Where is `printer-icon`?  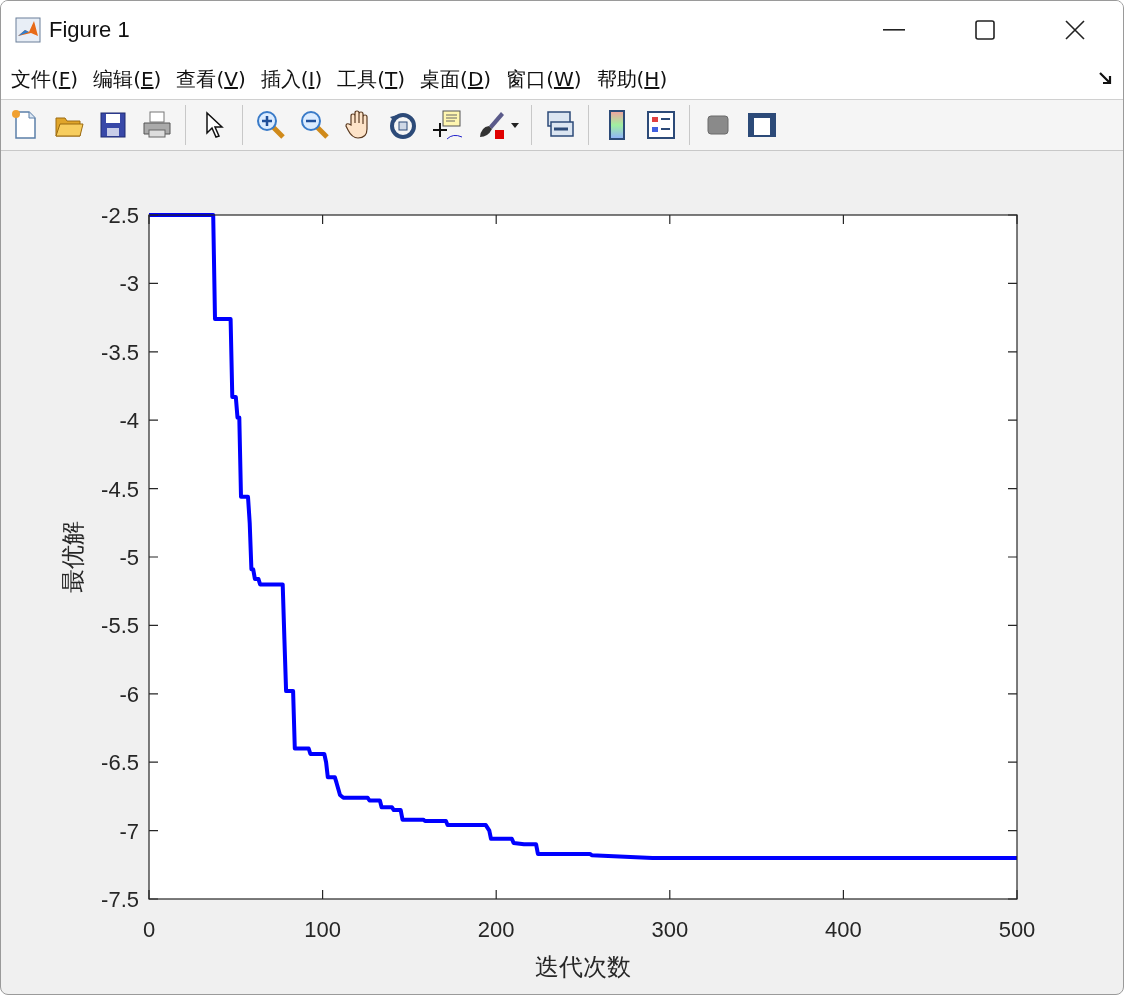
printer-icon is located at coordinates (157, 125).